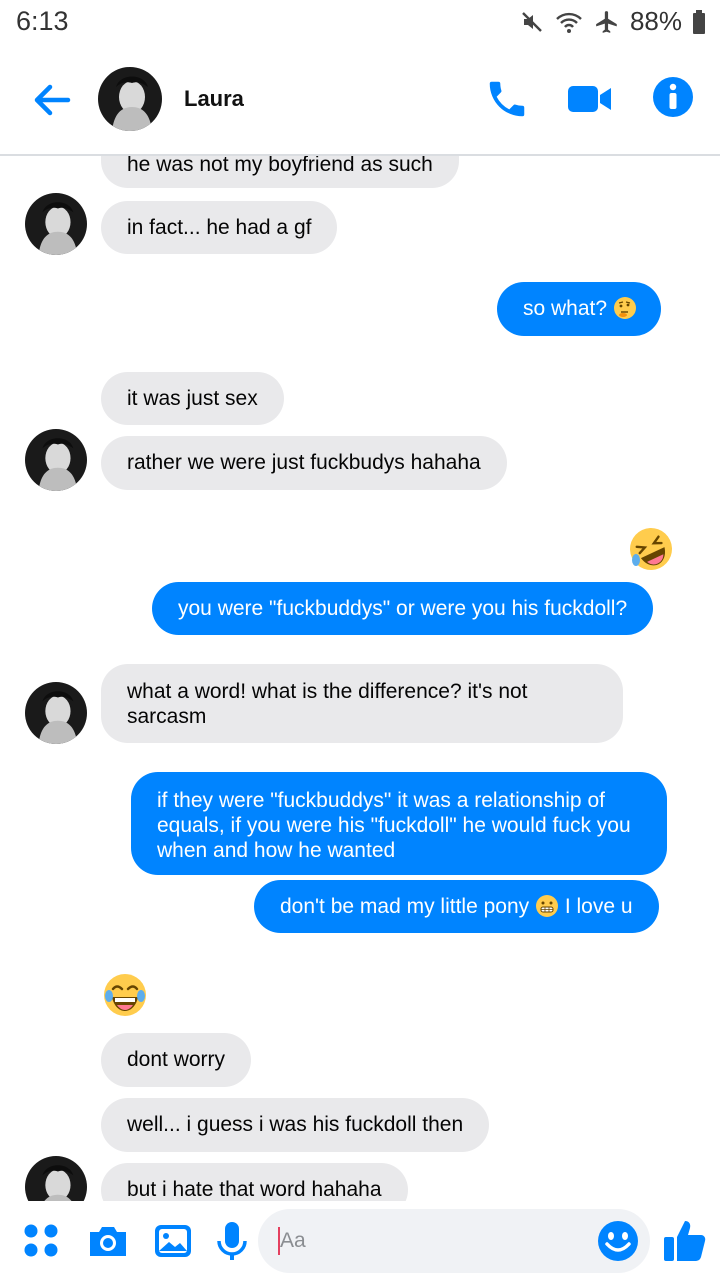 The height and width of the screenshot is (1280, 720). Describe the element at coordinates (651, 551) in the screenshot. I see `rolling-laughing-emoji-icon` at that location.